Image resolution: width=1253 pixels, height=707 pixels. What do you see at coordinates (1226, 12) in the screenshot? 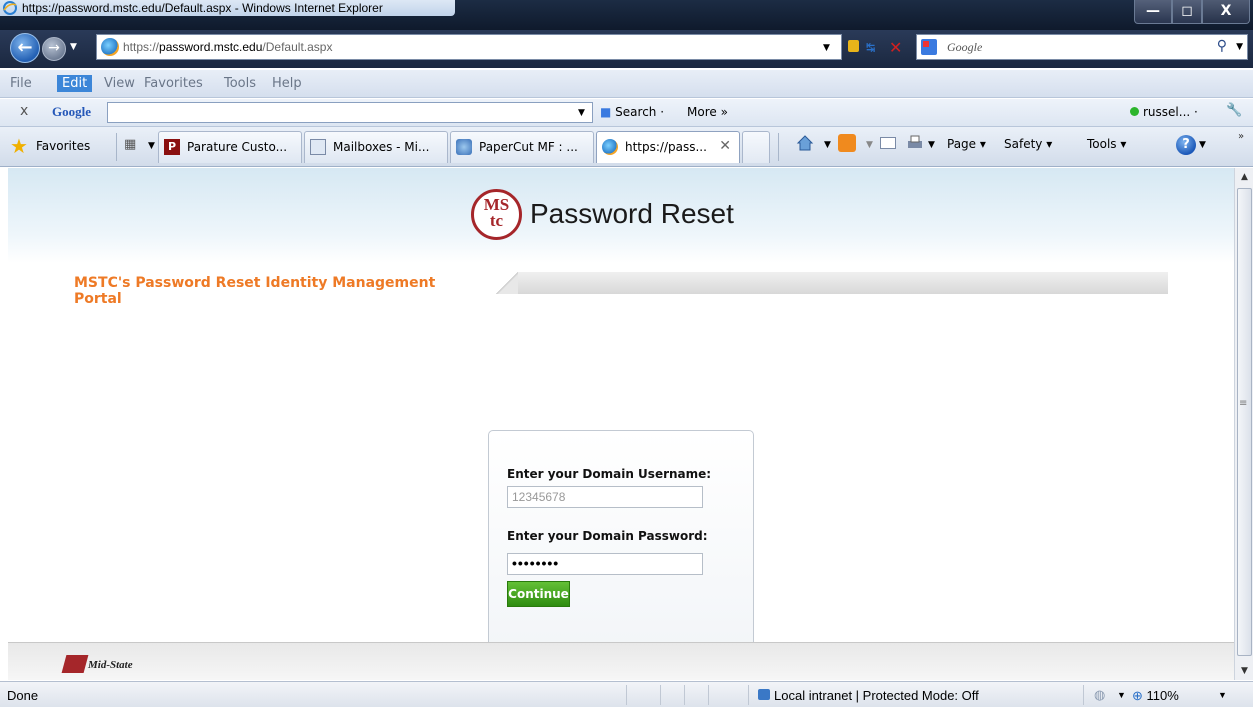
I see `close-window-button: X` at bounding box center [1226, 12].